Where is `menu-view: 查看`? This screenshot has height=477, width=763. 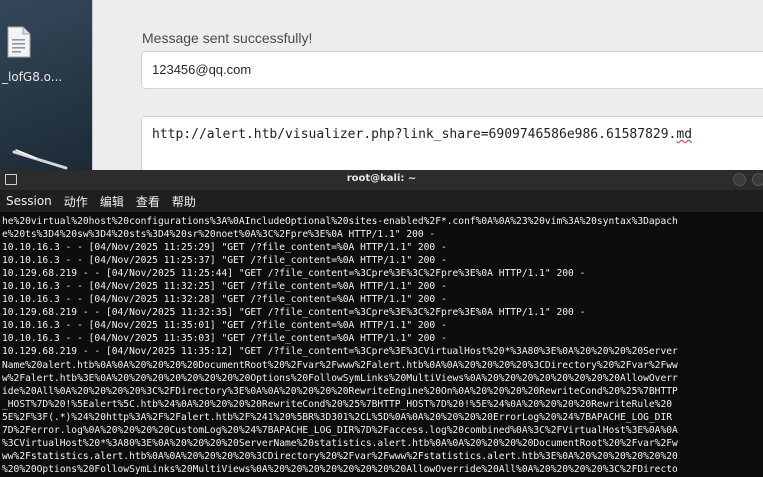 menu-view: 查看 is located at coordinates (148, 201).